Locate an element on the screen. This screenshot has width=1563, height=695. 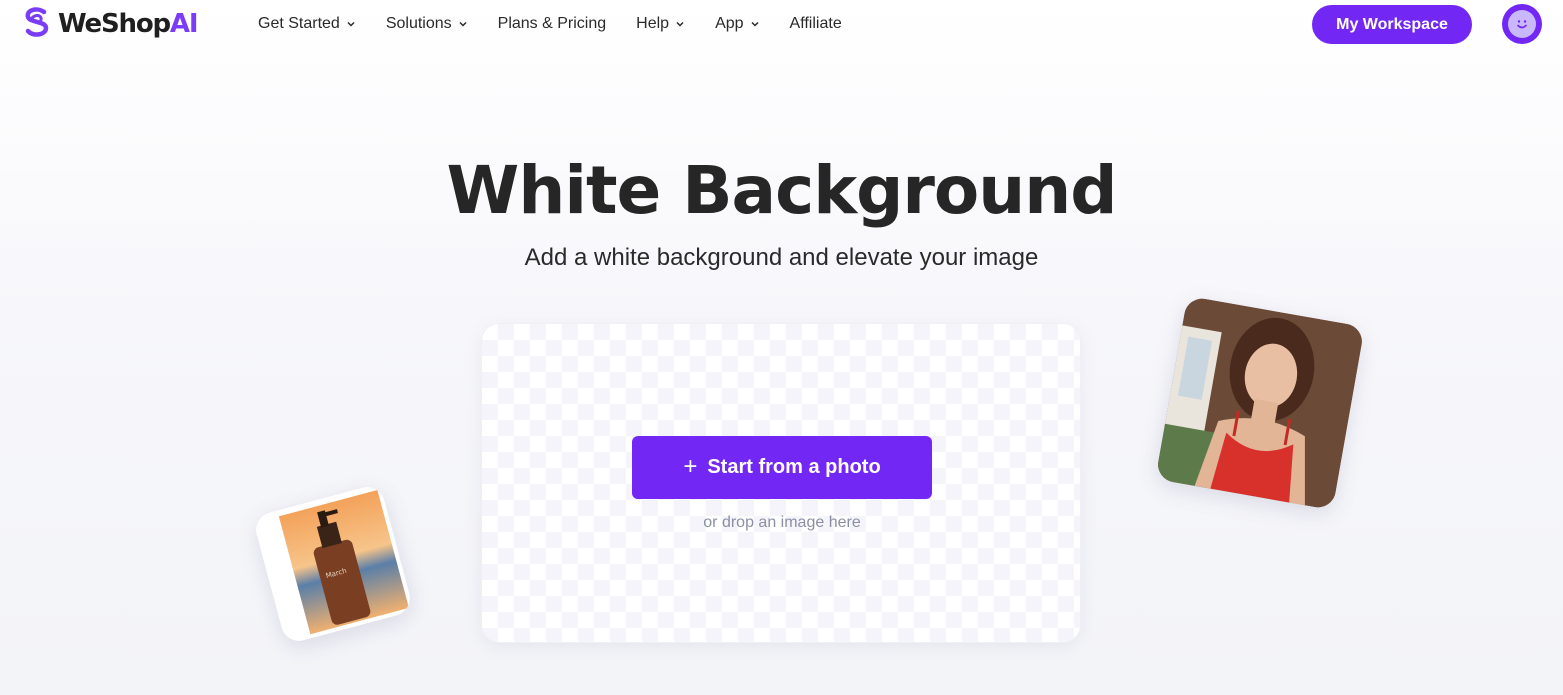
nav-item-solutions: Solutions is located at coordinates (427, 24).